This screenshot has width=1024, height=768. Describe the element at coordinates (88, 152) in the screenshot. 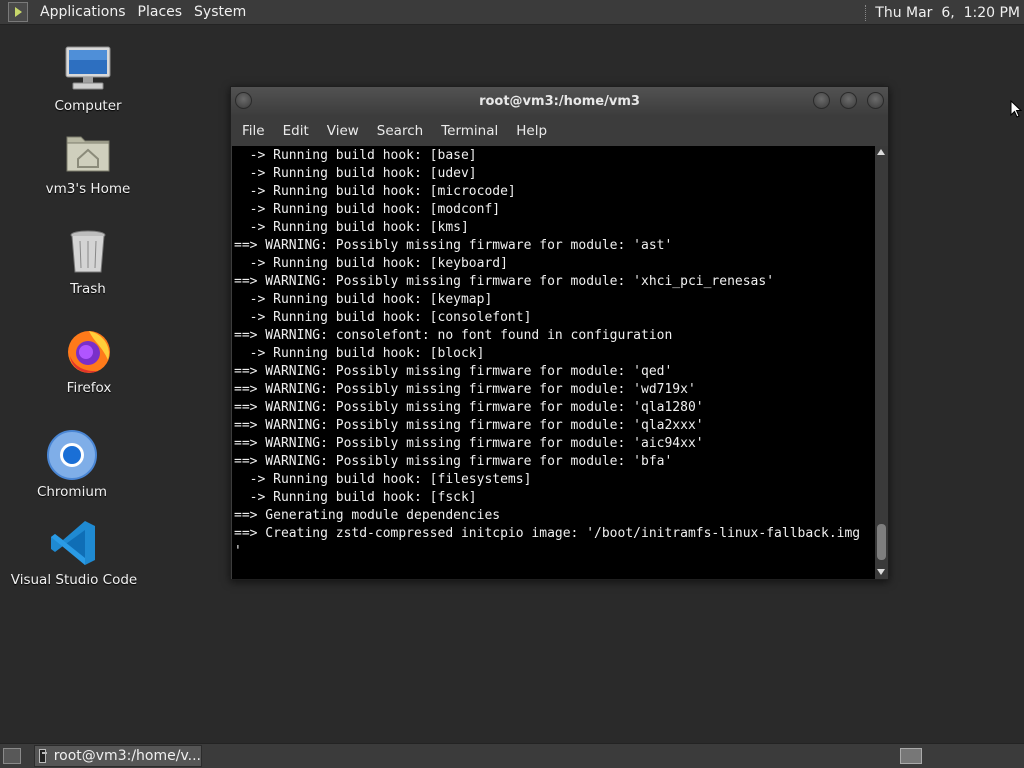

I see `home-folder-icon` at that location.